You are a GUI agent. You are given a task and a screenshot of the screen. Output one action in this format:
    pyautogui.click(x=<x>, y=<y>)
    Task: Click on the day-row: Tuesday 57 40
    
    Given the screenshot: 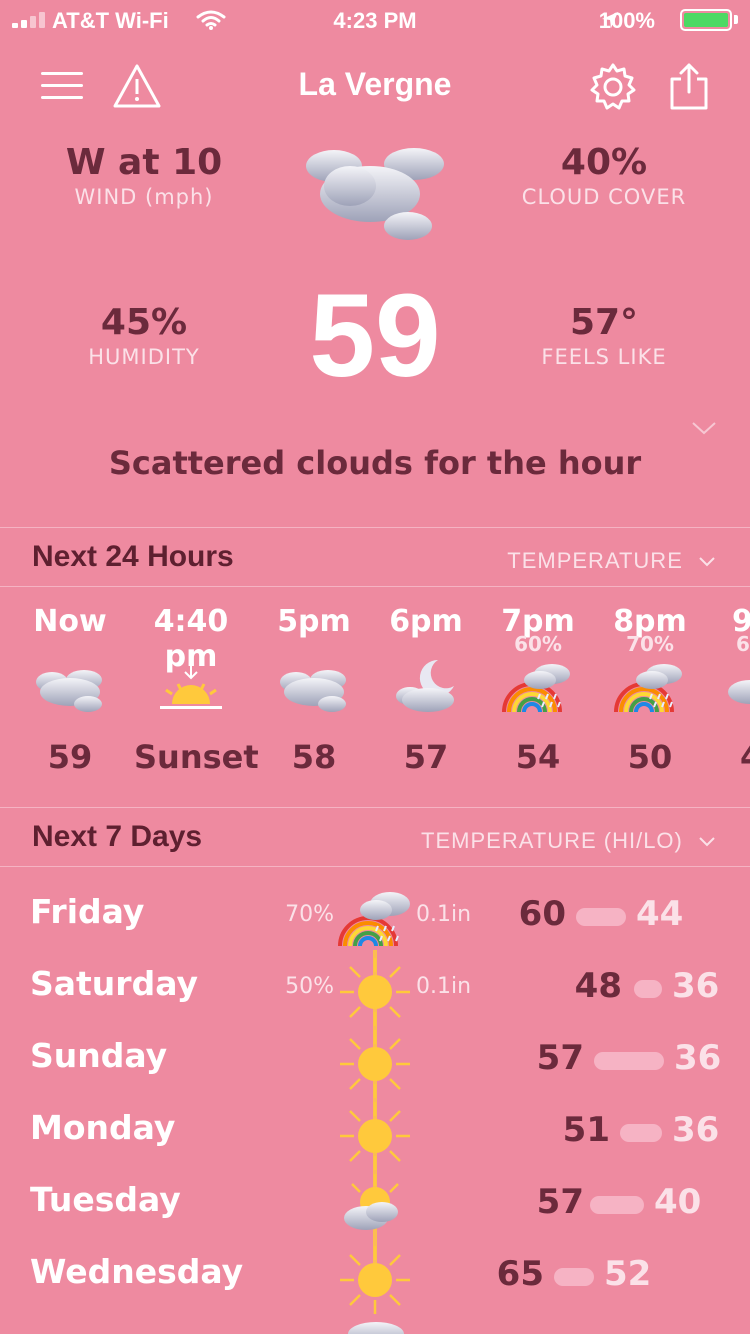 What is the action you would take?
    pyautogui.click(x=375, y=1208)
    